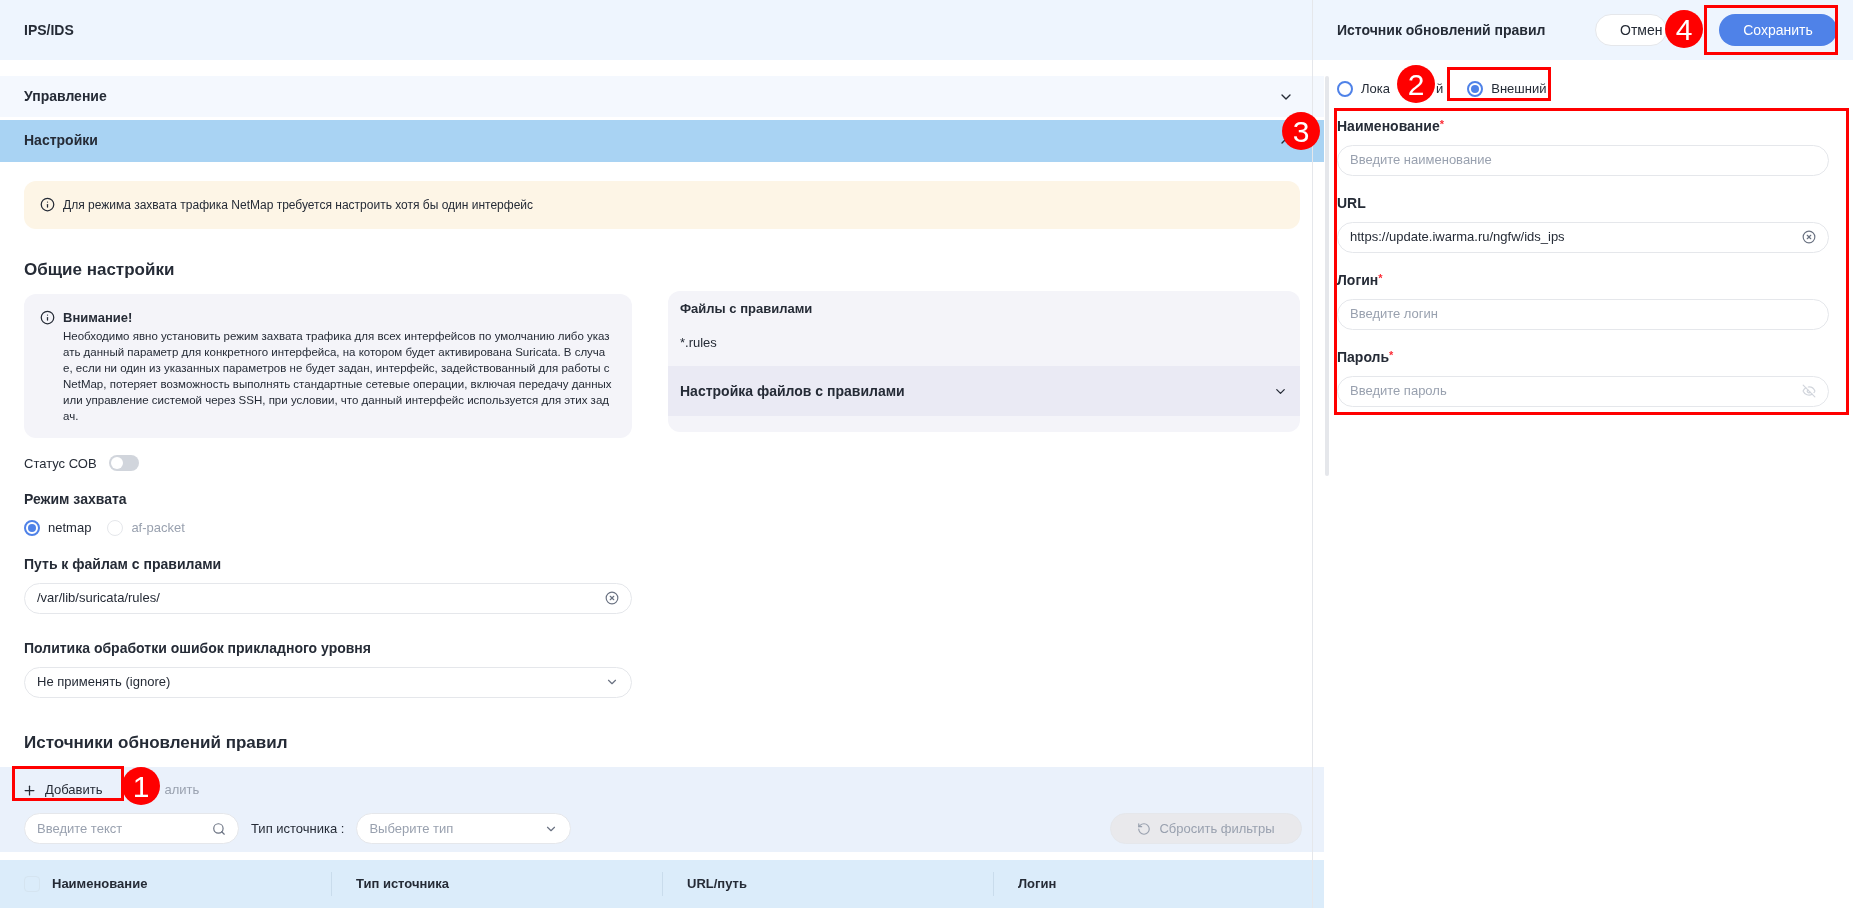 This screenshot has width=1853, height=908. What do you see at coordinates (1037, 884) in the screenshot?
I see `column-header: Логин` at bounding box center [1037, 884].